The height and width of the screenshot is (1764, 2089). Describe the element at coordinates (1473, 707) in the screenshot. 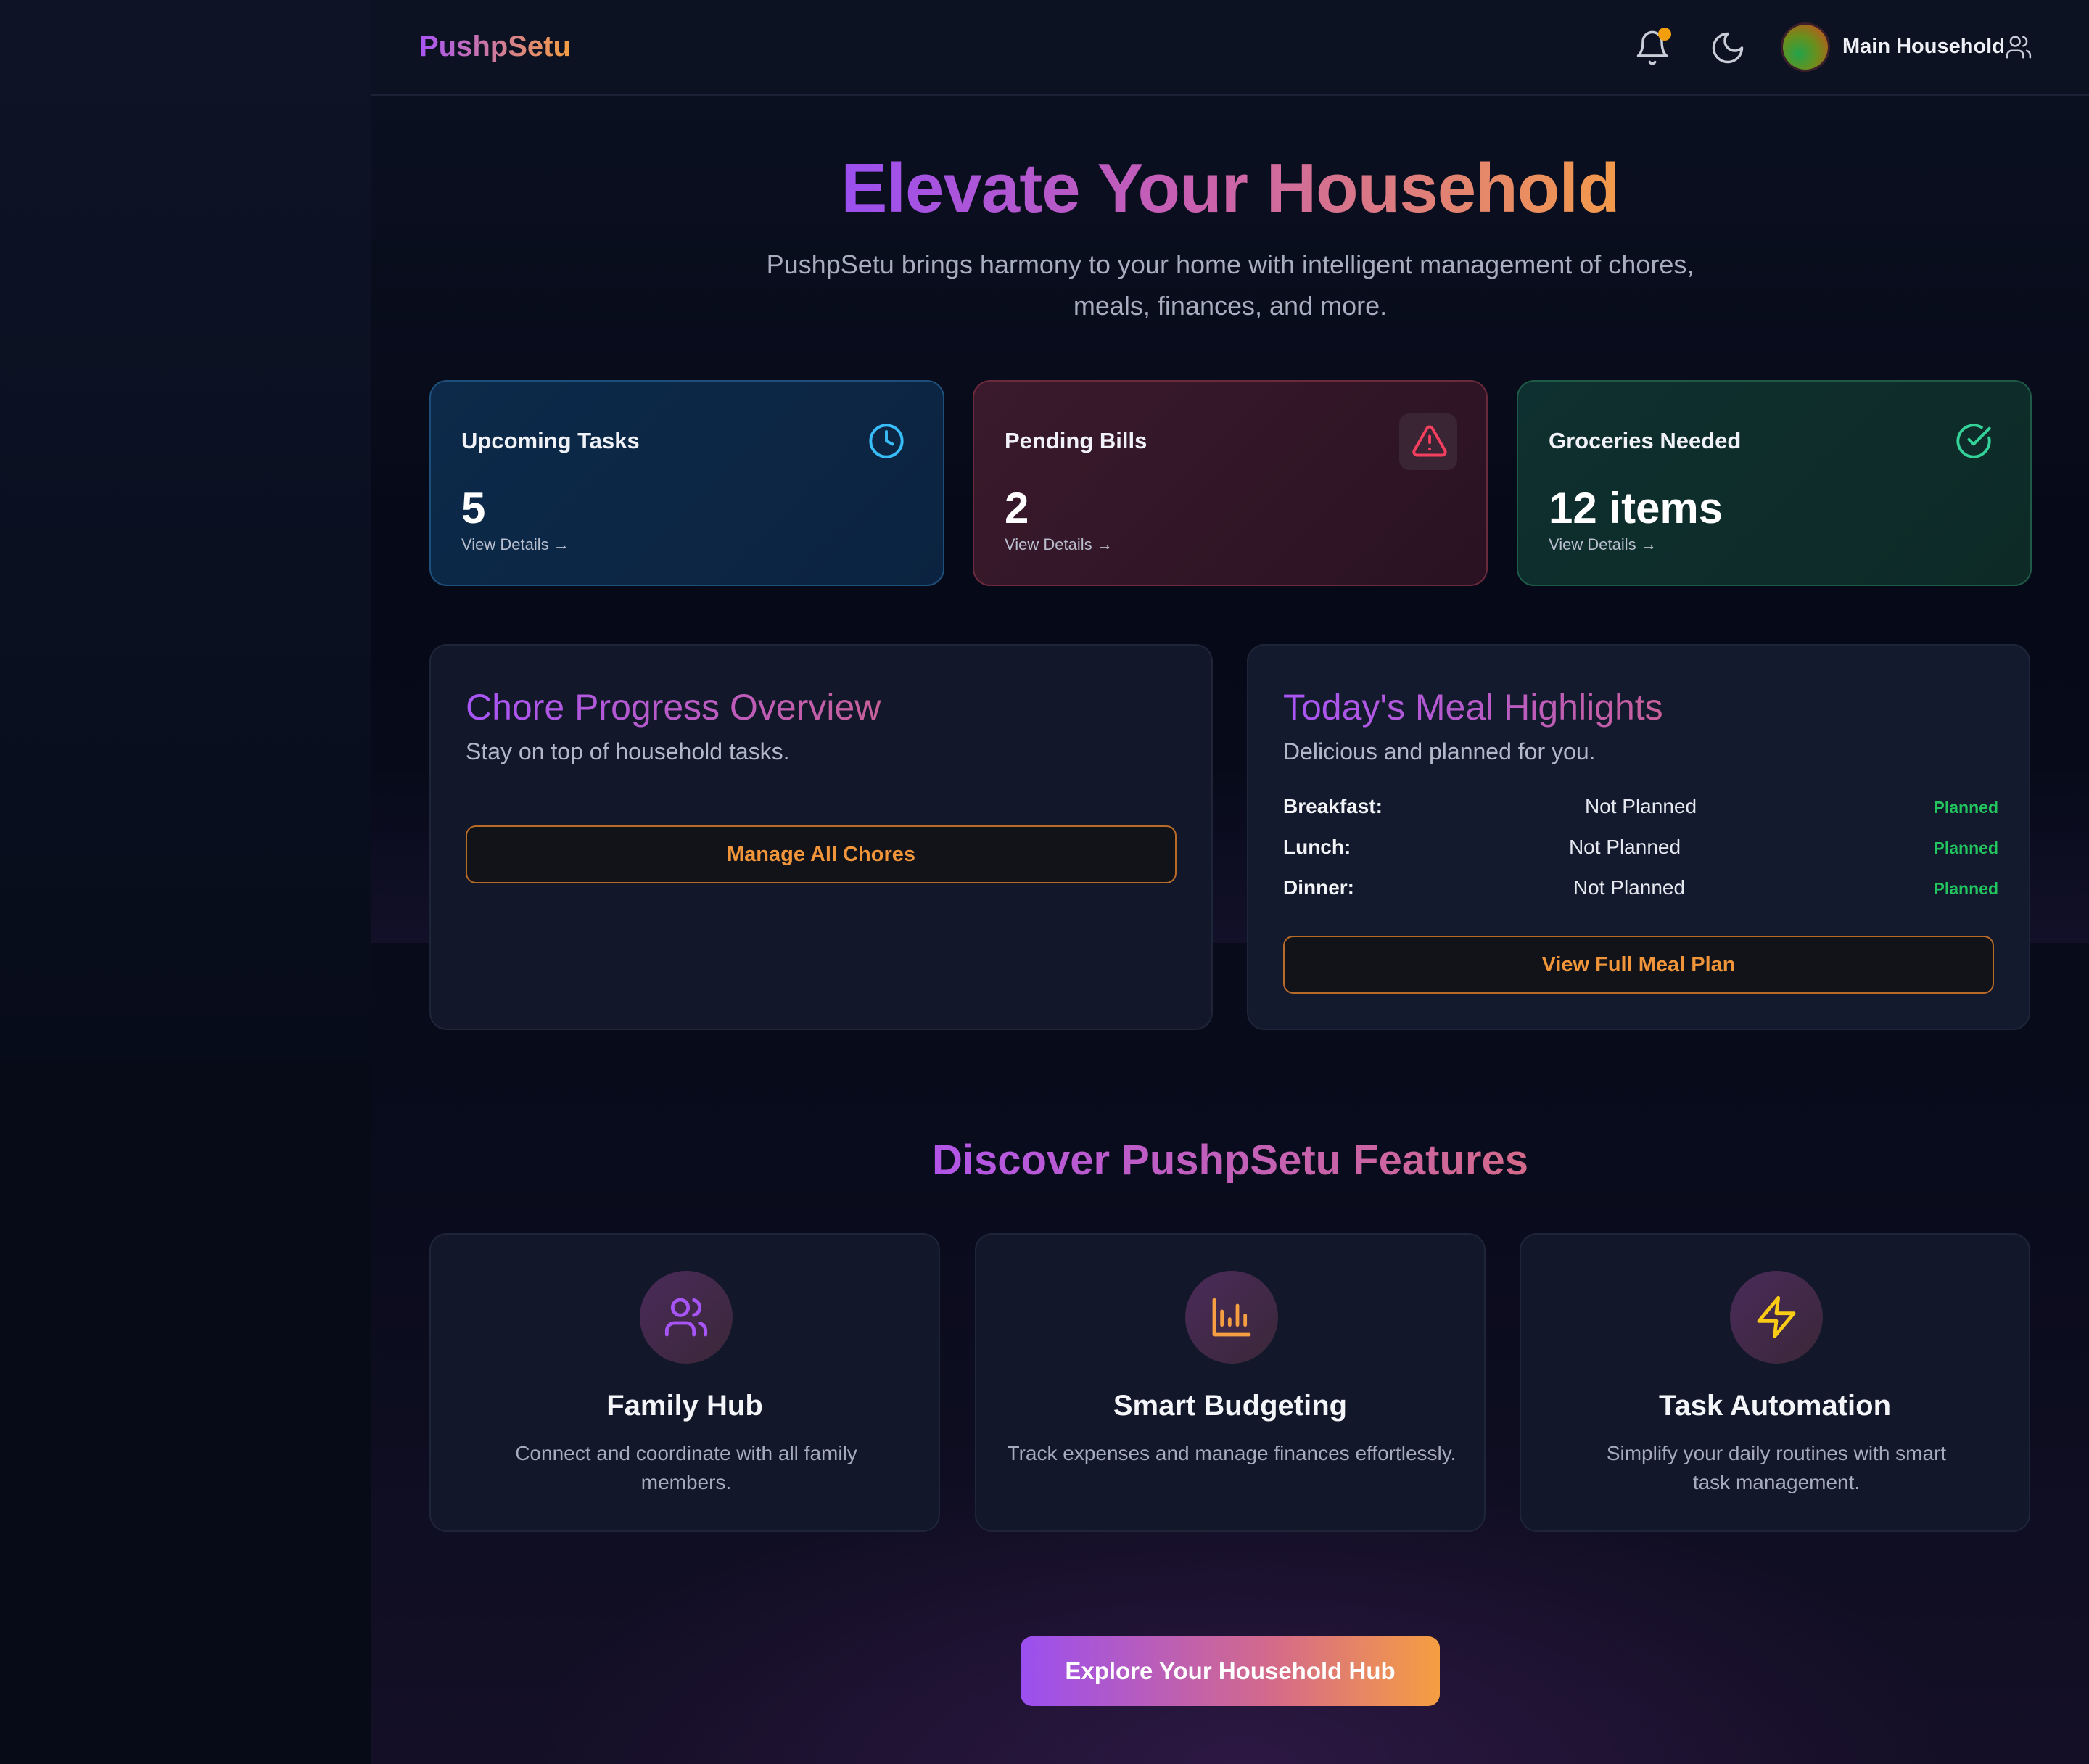

I see `panel-title: Today's Meal Highlights` at that location.